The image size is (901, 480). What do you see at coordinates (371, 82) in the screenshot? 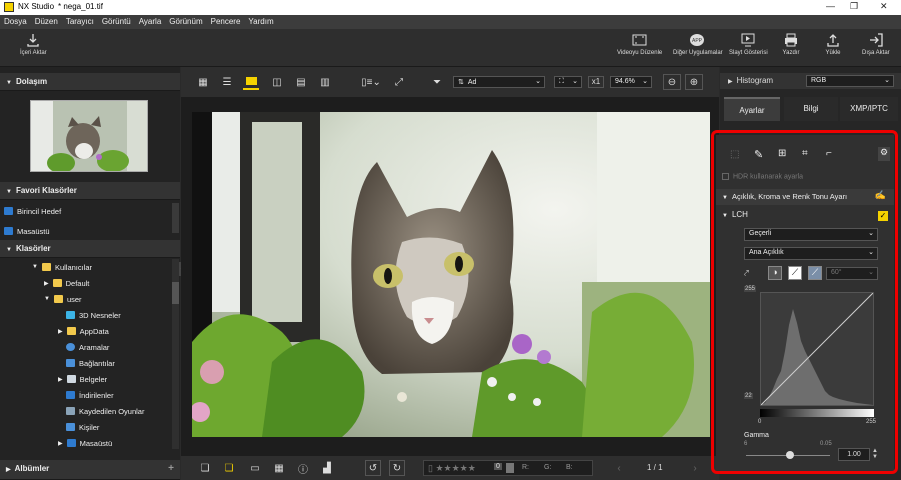
I see `layout-dropdown-icon: ▯≡⌄` at bounding box center [371, 82].